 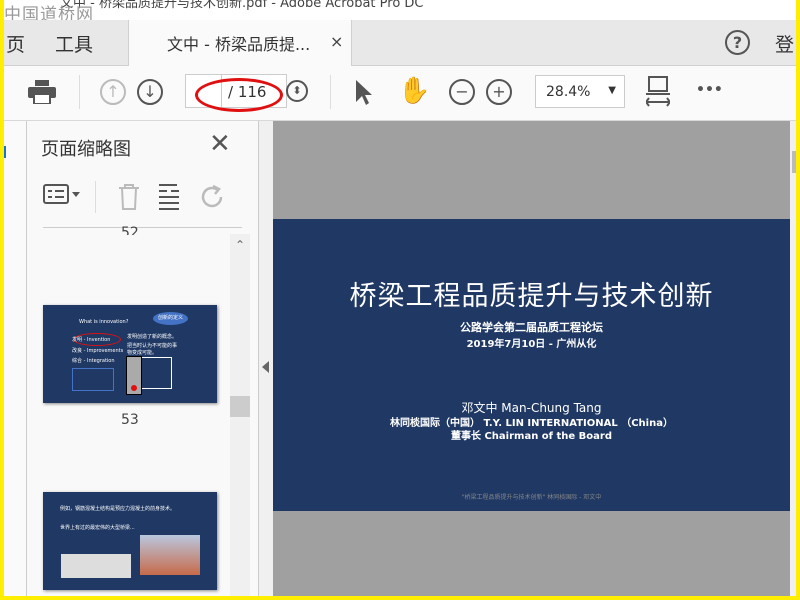 What do you see at coordinates (152, 337) in the screenshot?
I see `thumb-text: 发明创造了新的概念。` at bounding box center [152, 337].